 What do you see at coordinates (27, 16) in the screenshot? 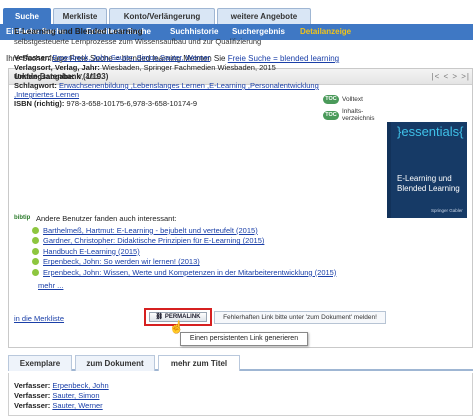
I see `tab-suche: Suche` at bounding box center [27, 16].